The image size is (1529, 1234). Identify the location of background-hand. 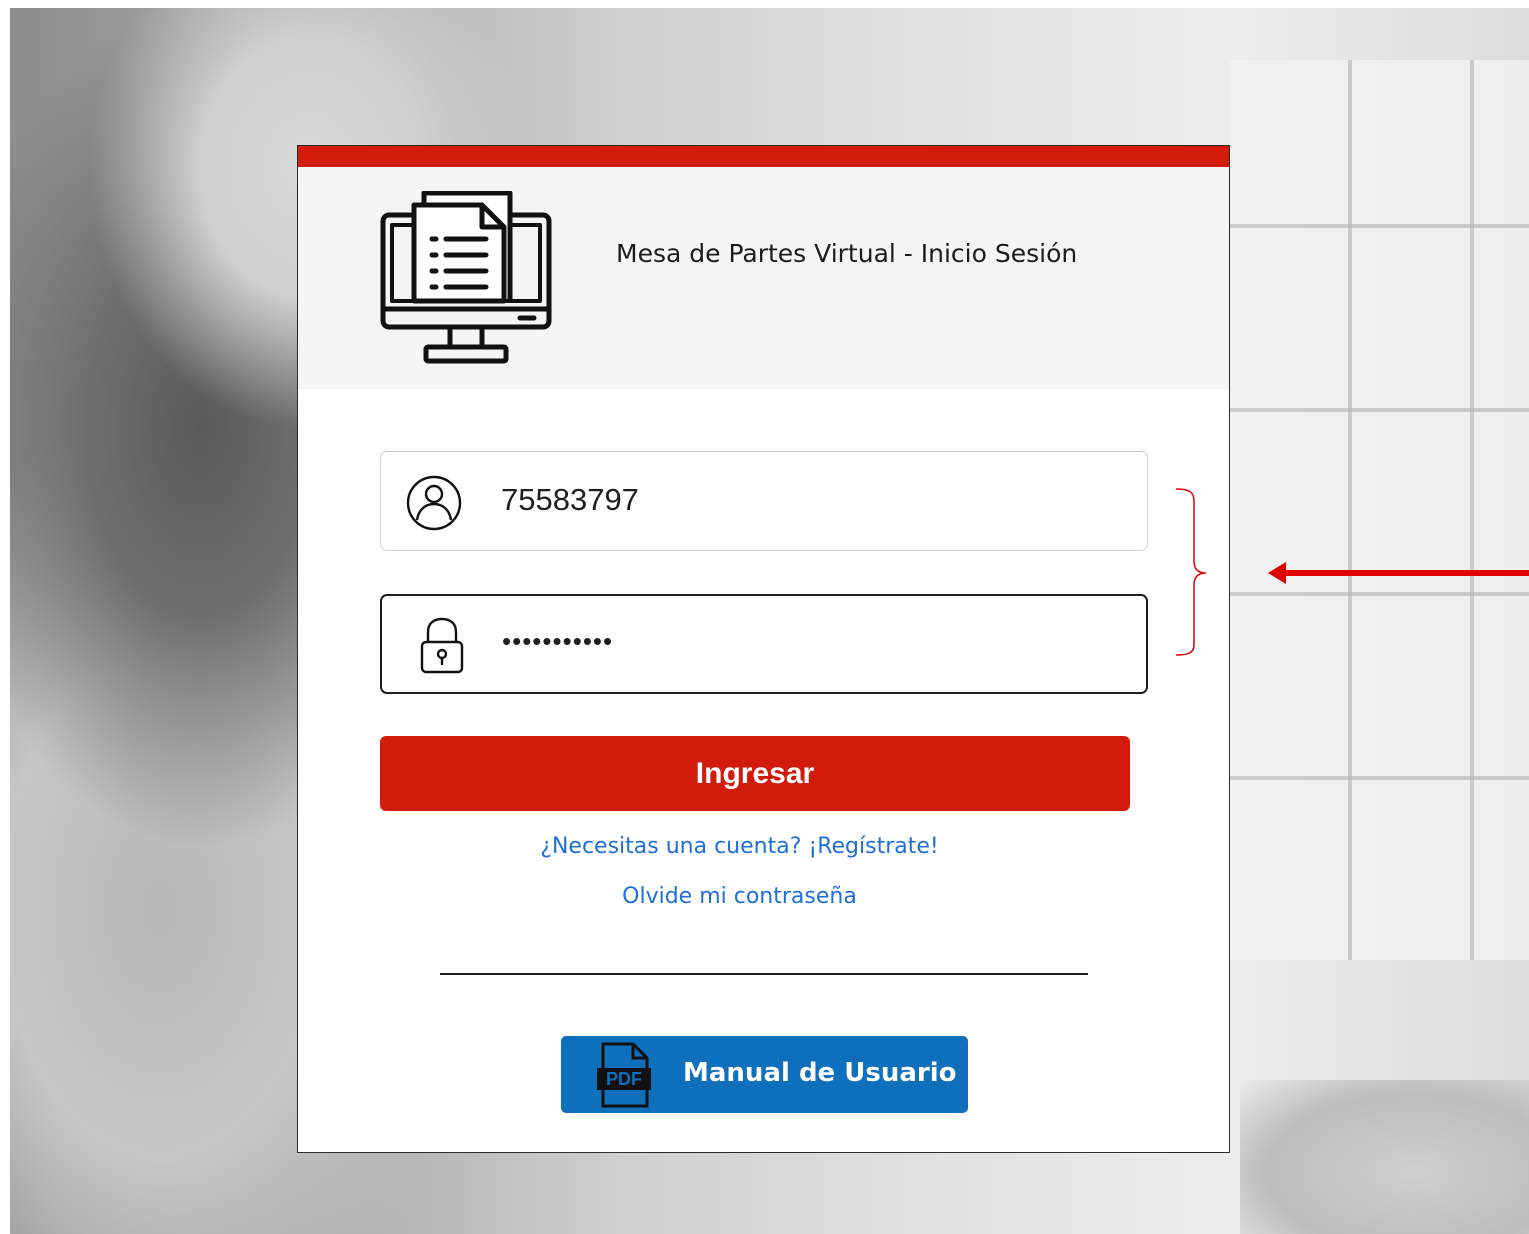
(1384, 1157).